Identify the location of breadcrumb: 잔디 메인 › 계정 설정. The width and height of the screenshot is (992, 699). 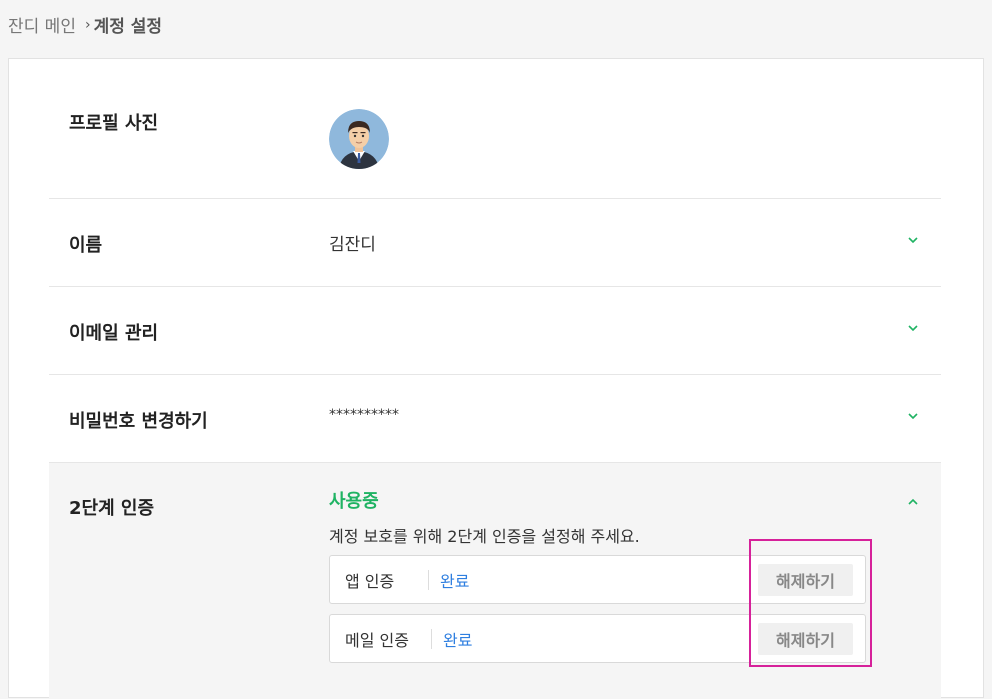
(85, 25).